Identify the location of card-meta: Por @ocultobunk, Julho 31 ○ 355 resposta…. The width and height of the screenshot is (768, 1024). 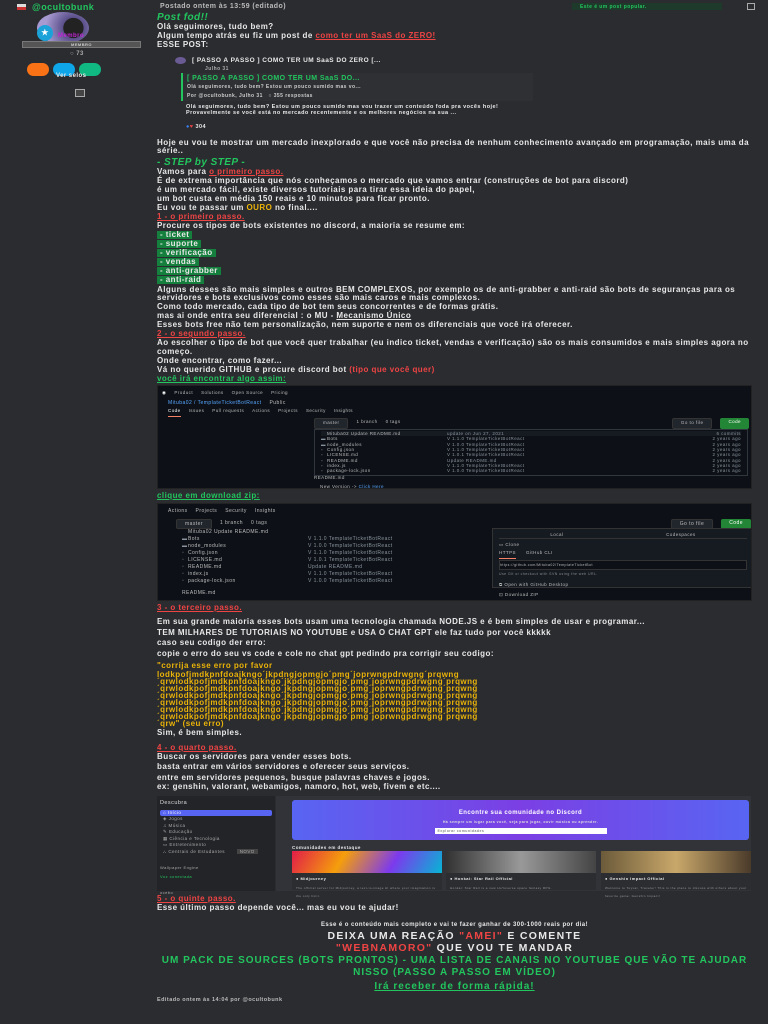
(250, 95).